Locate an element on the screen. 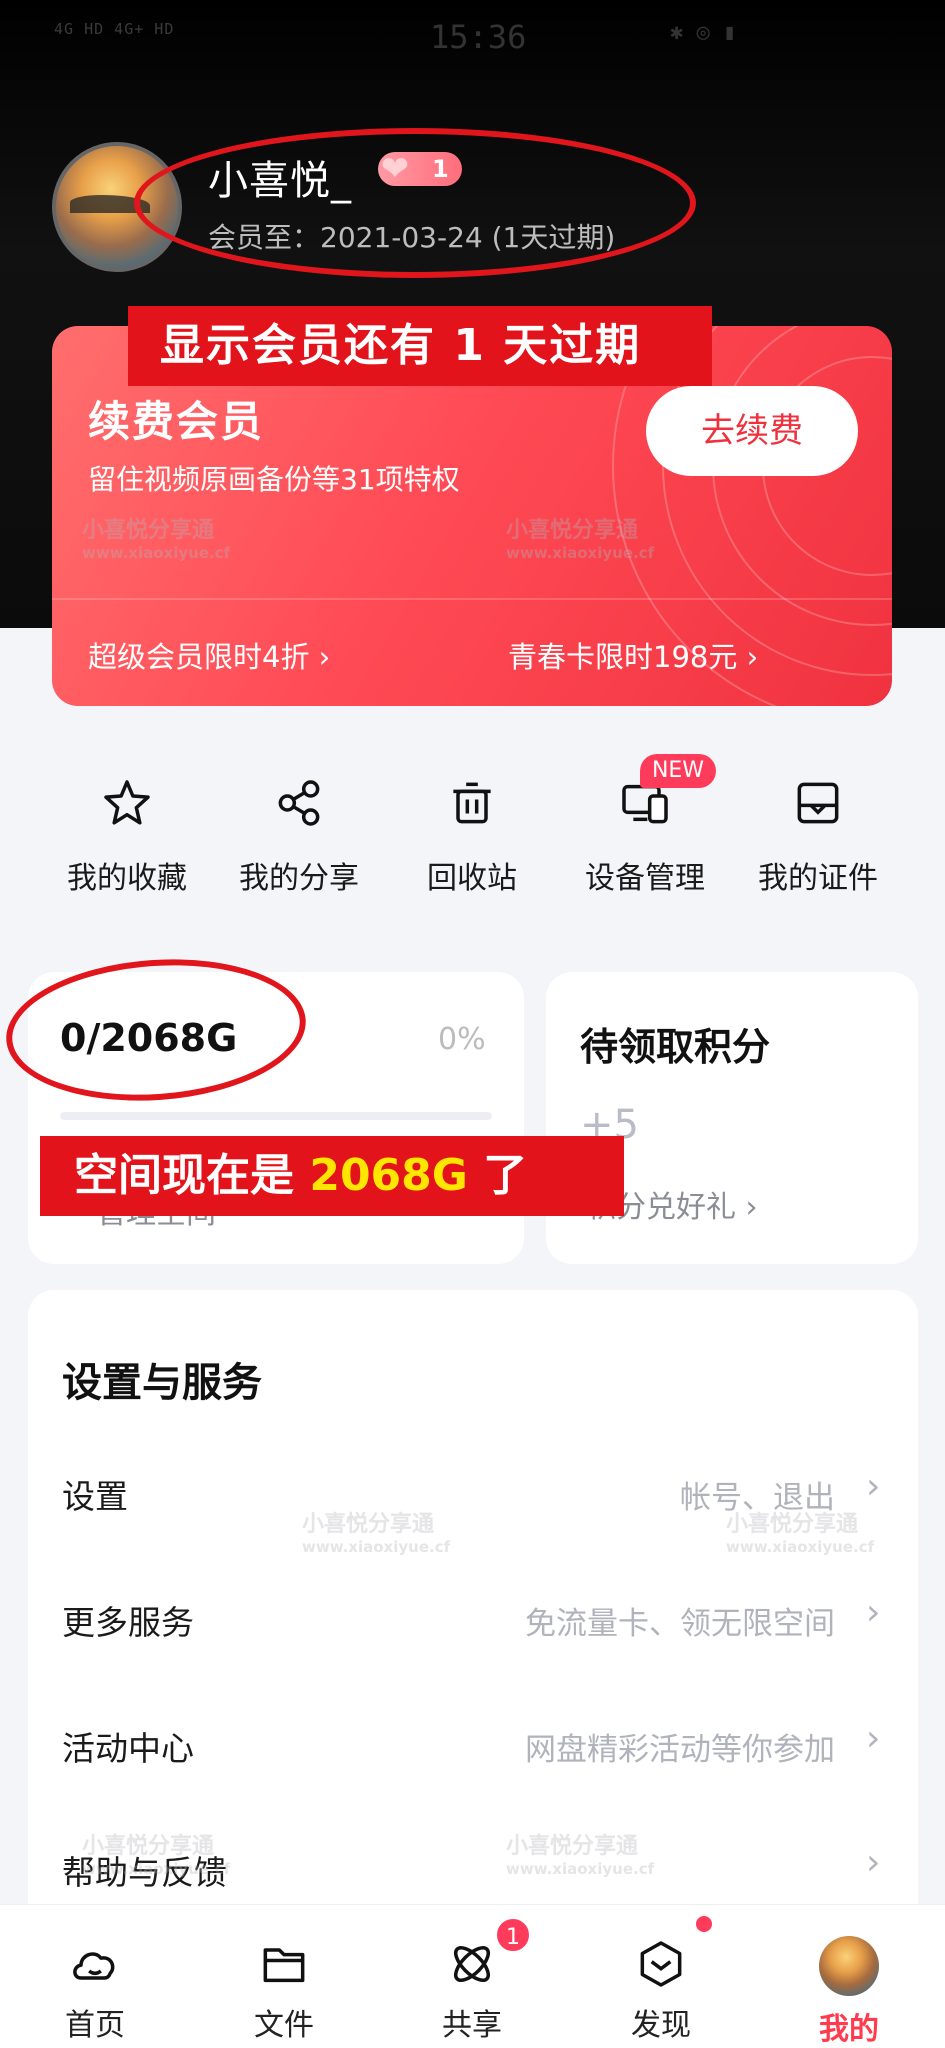 The width and height of the screenshot is (945, 2048). storage-percent: 0% is located at coordinates (462, 1039).